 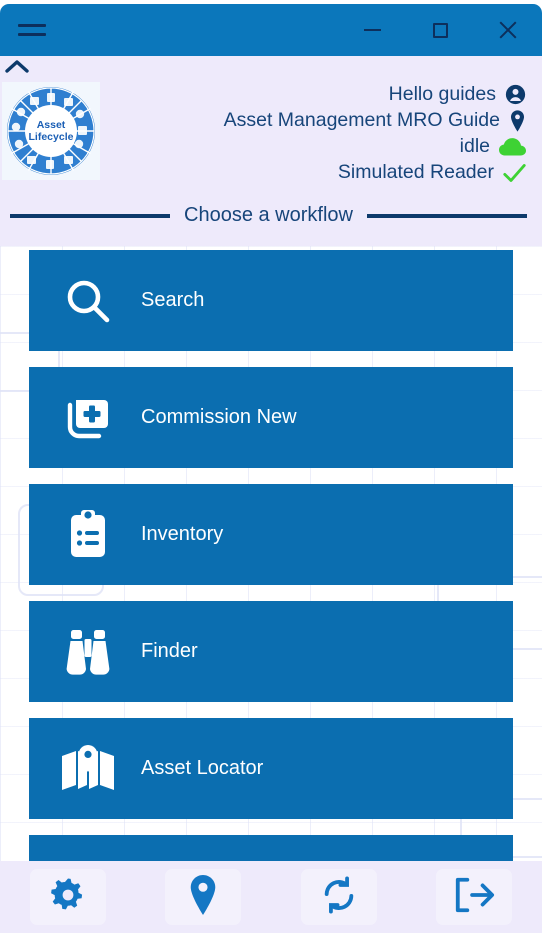 I want to click on header-status-info: Hello guides Asset Management MRO Guide, so click(x=336, y=134).